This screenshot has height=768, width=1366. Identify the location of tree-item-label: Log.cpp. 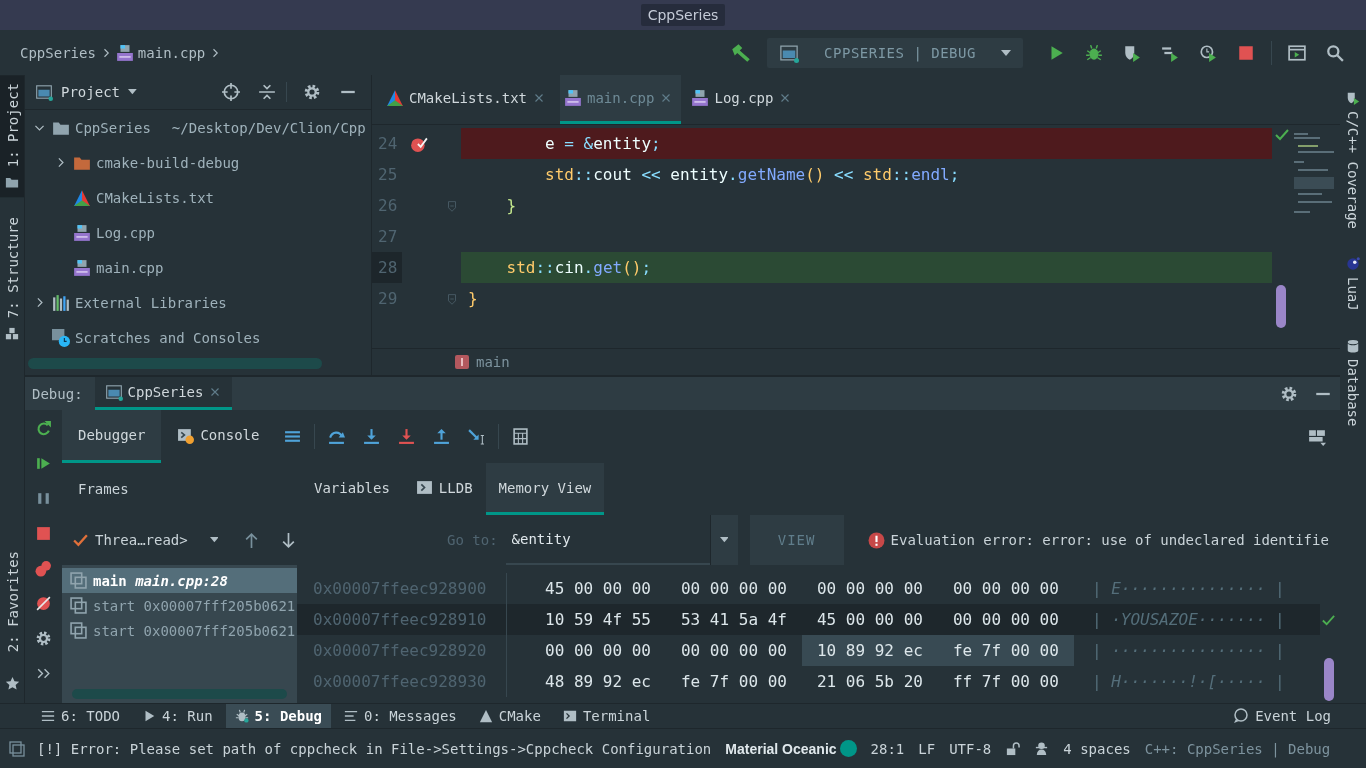
(125, 232).